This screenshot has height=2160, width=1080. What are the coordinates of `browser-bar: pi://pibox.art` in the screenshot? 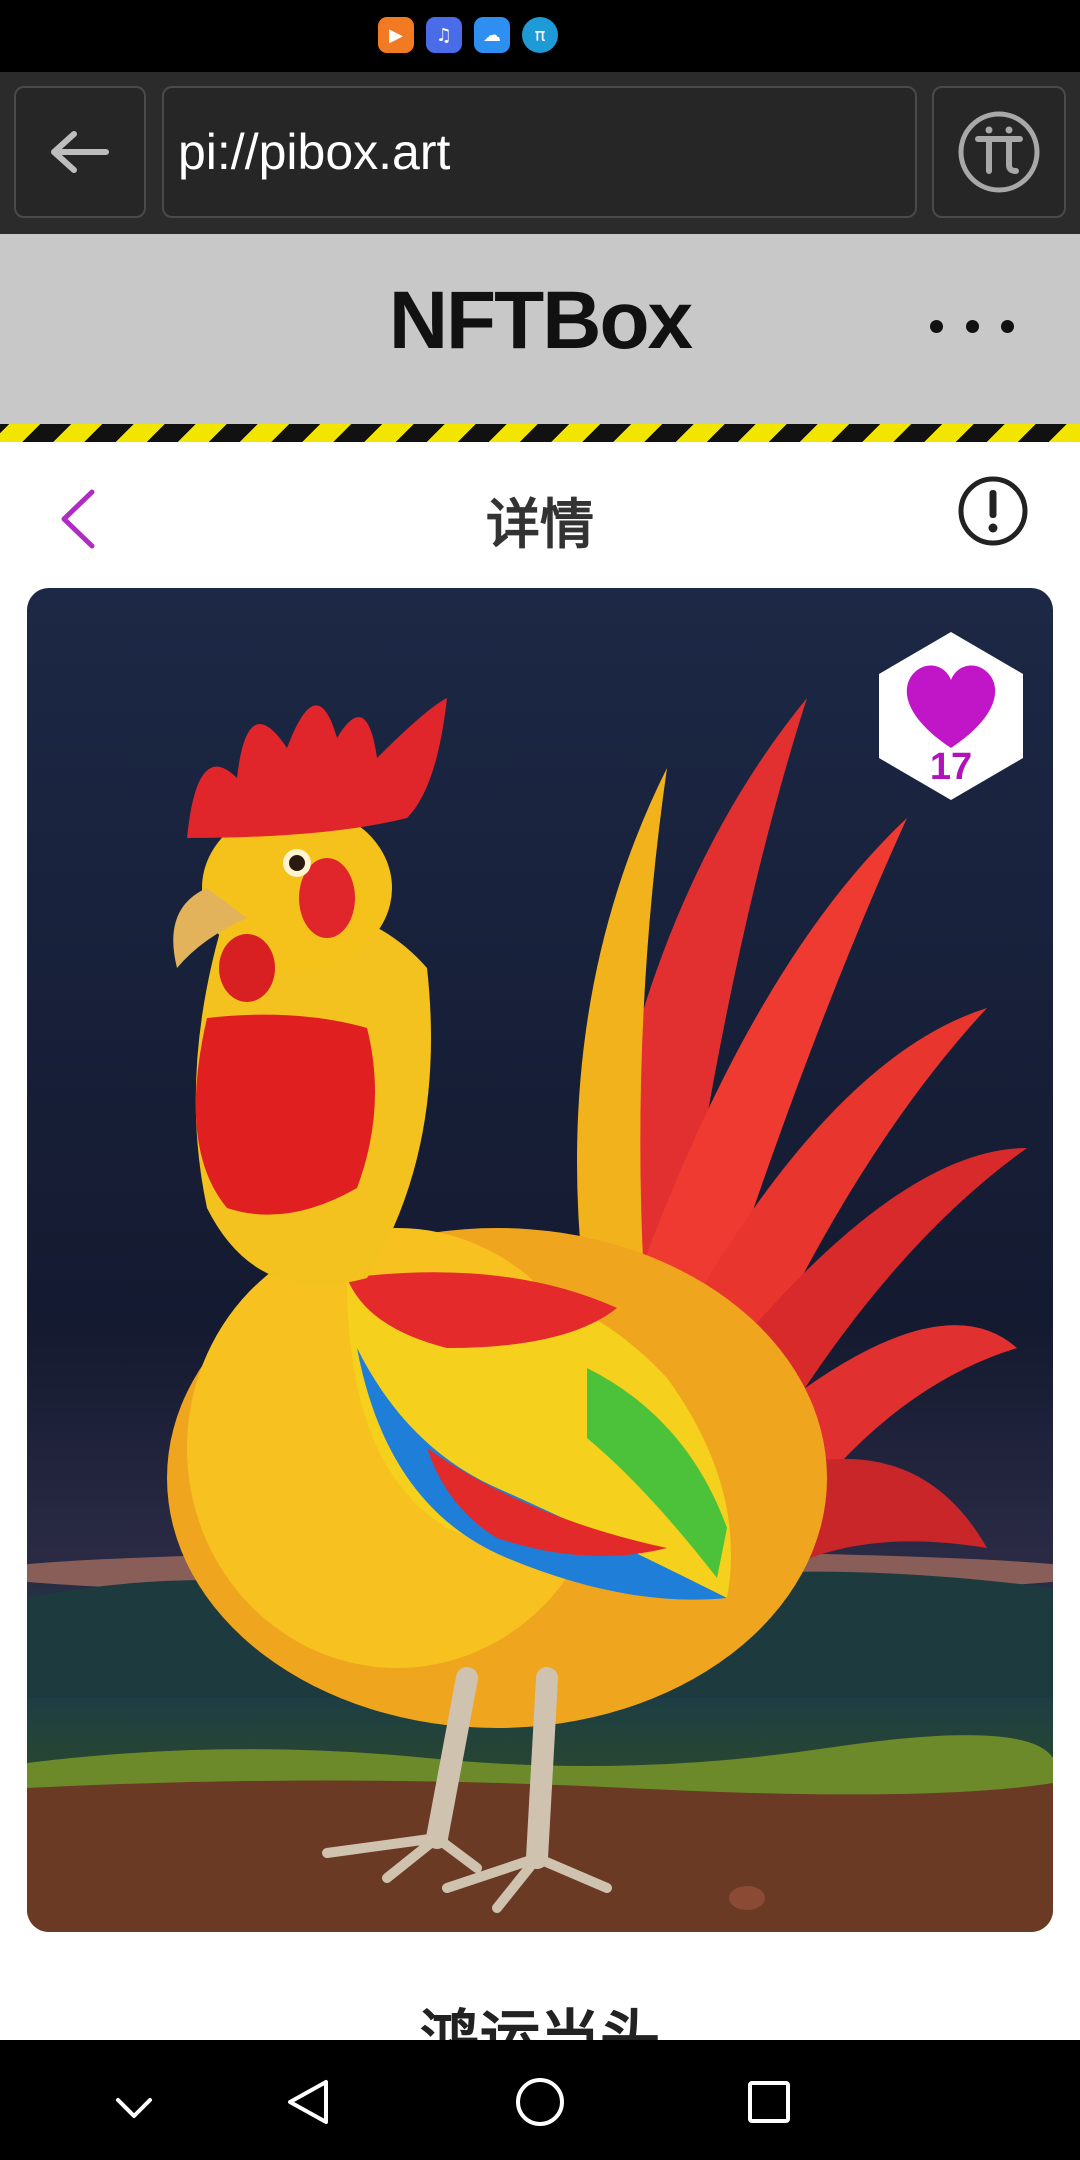 It's located at (540, 153).